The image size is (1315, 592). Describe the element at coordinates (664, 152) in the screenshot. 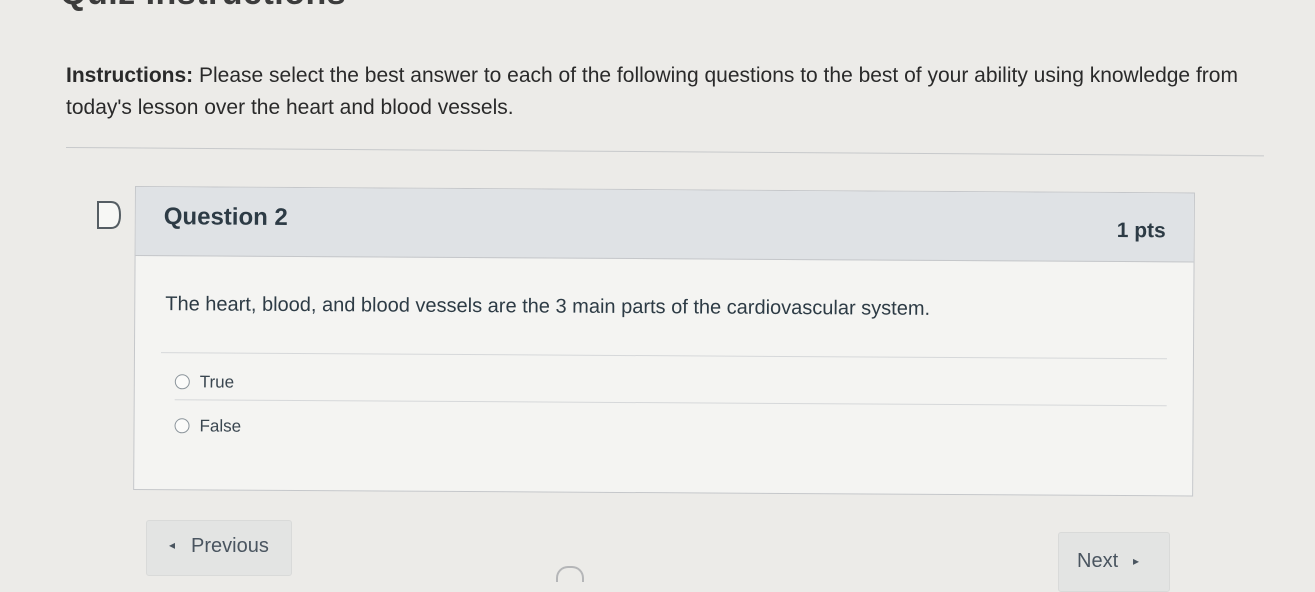

I see `divider` at that location.